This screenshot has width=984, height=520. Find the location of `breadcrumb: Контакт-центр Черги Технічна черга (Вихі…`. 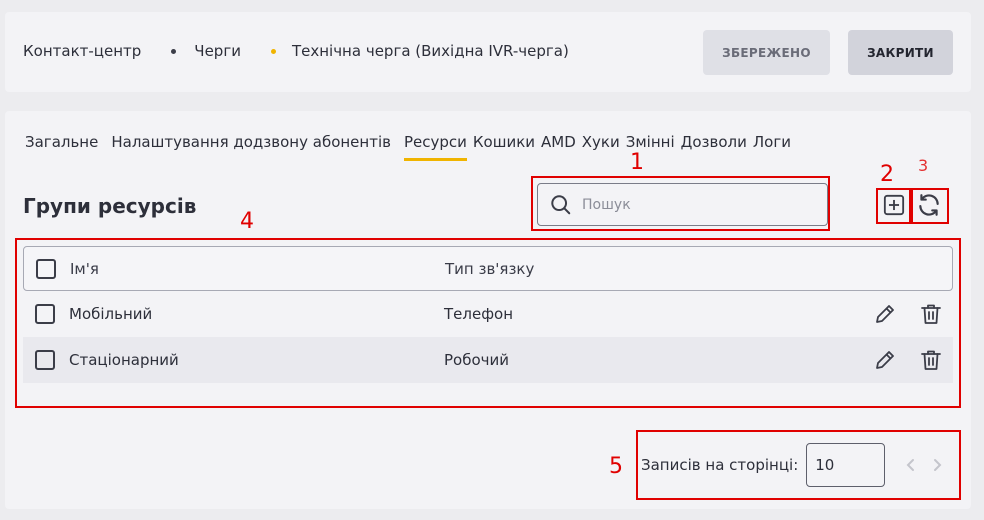

breadcrumb: Контакт-центр Черги Технічна черга (Вихі… is located at coordinates (296, 51).